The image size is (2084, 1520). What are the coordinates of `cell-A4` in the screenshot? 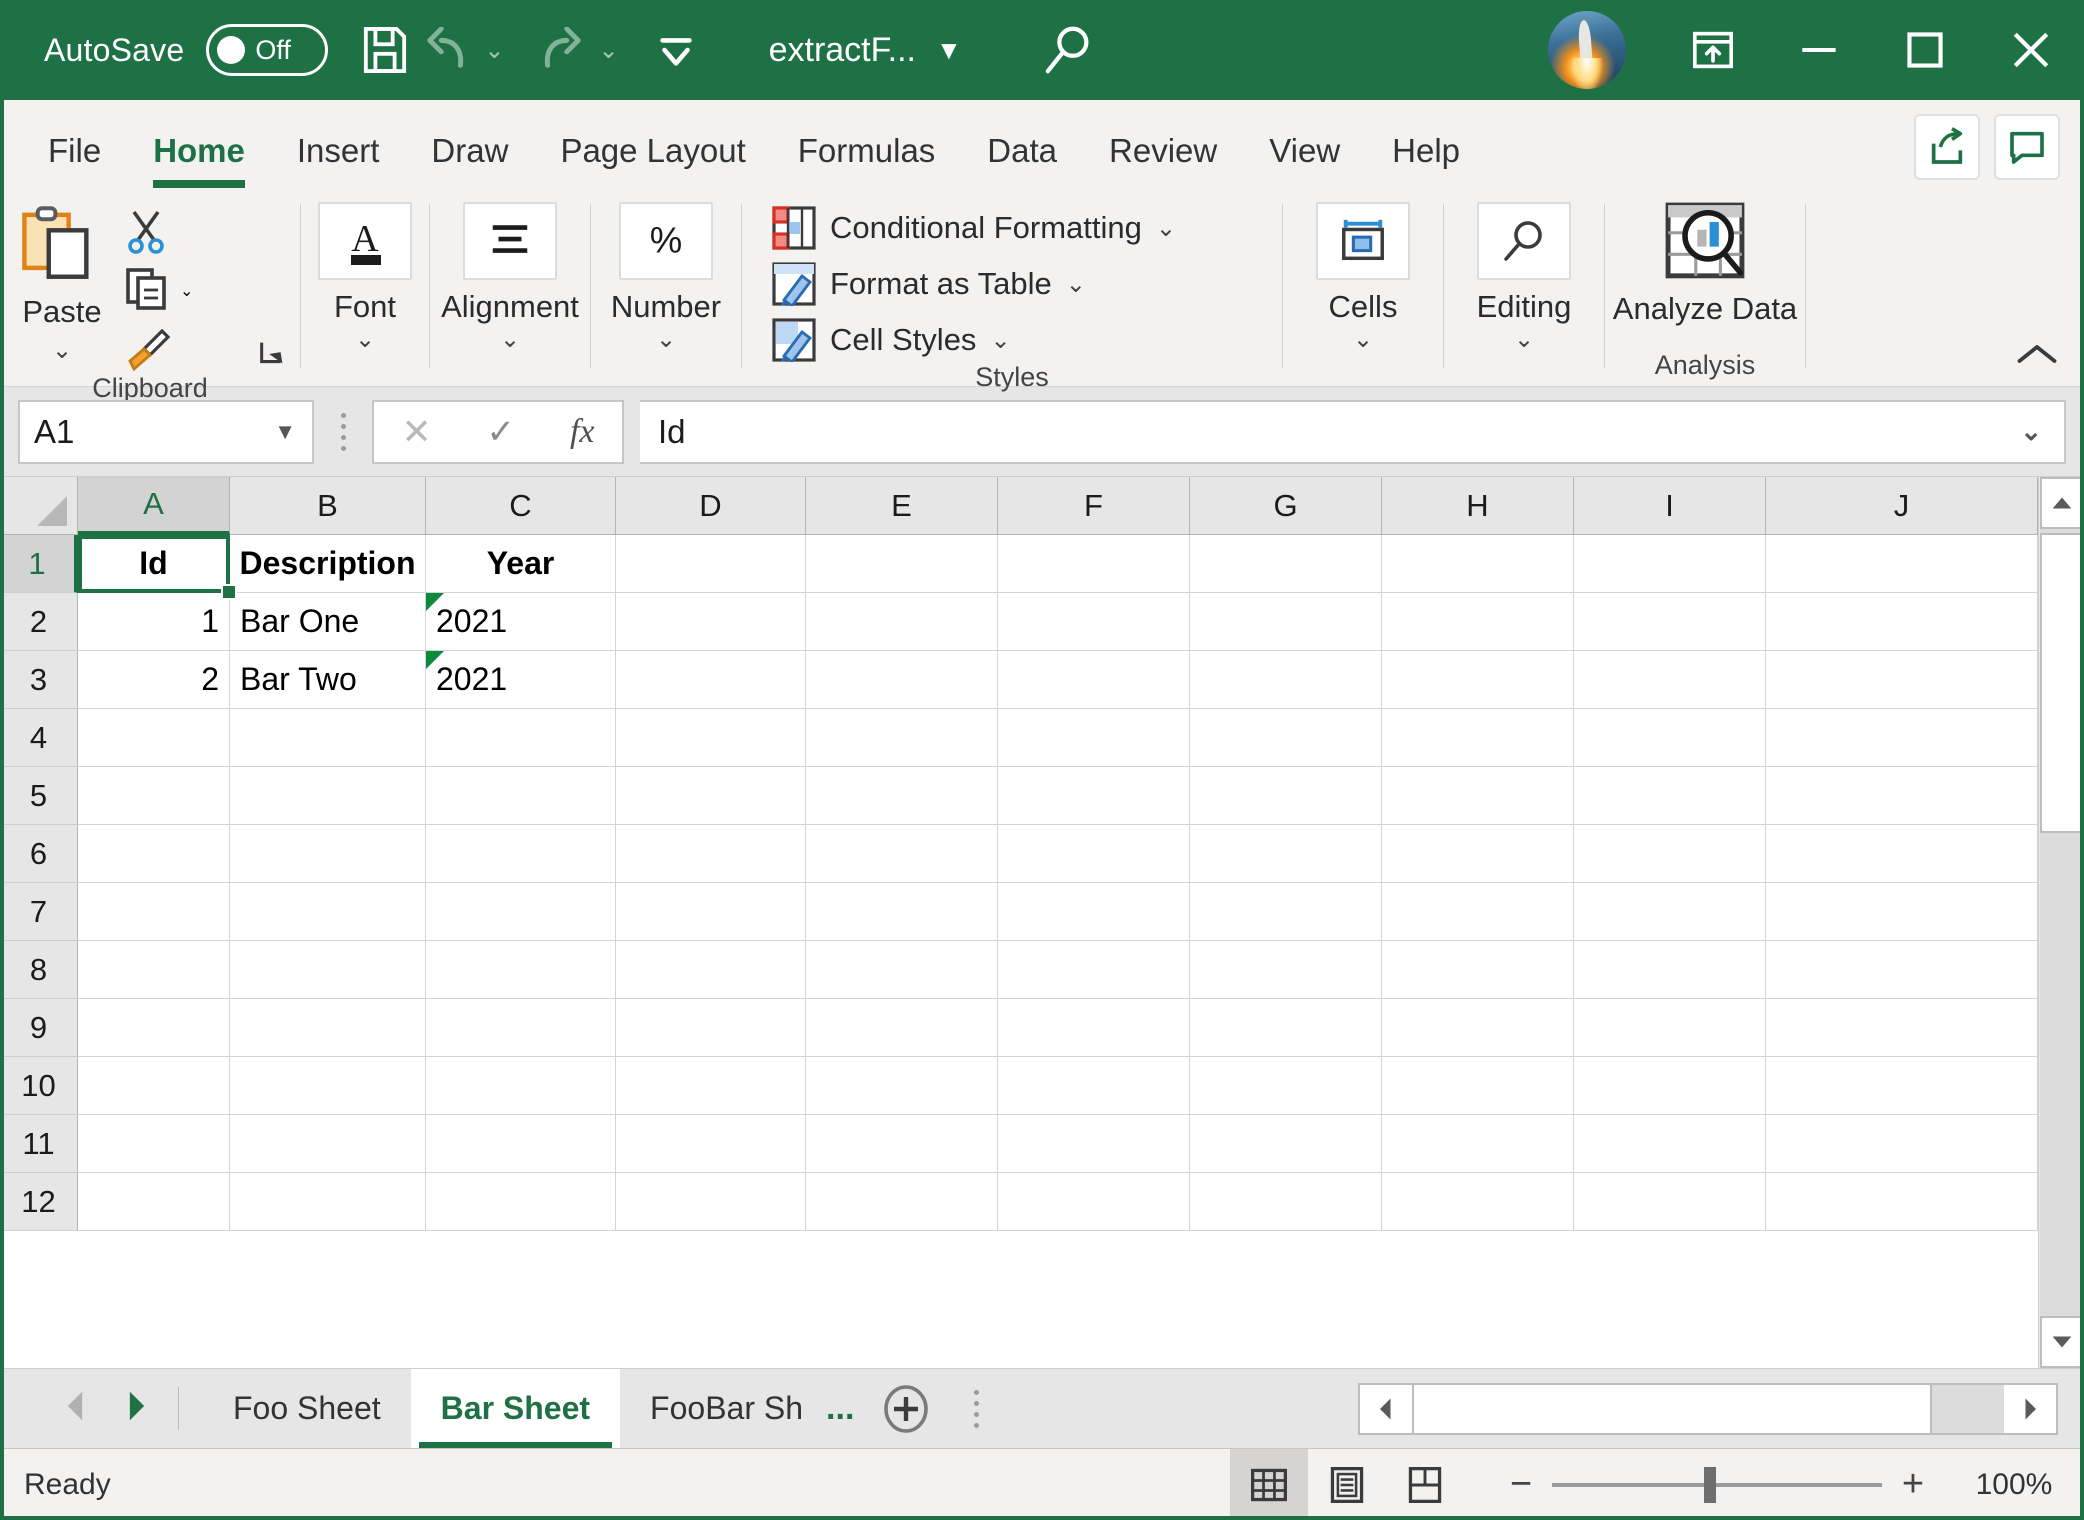 It's located at (154, 738).